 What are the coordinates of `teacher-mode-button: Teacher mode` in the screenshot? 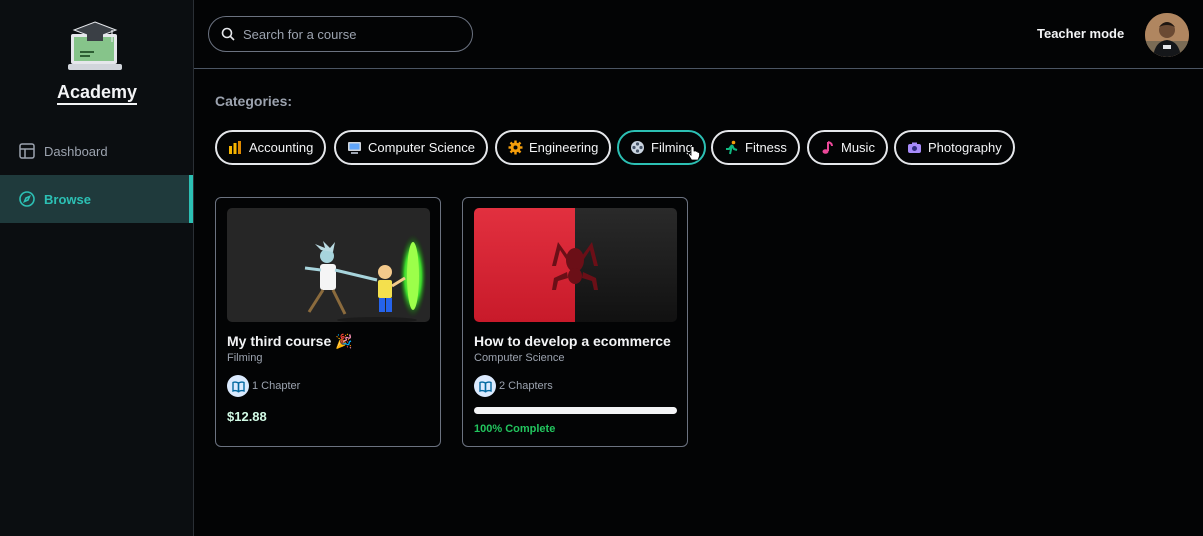 It's located at (1080, 33).